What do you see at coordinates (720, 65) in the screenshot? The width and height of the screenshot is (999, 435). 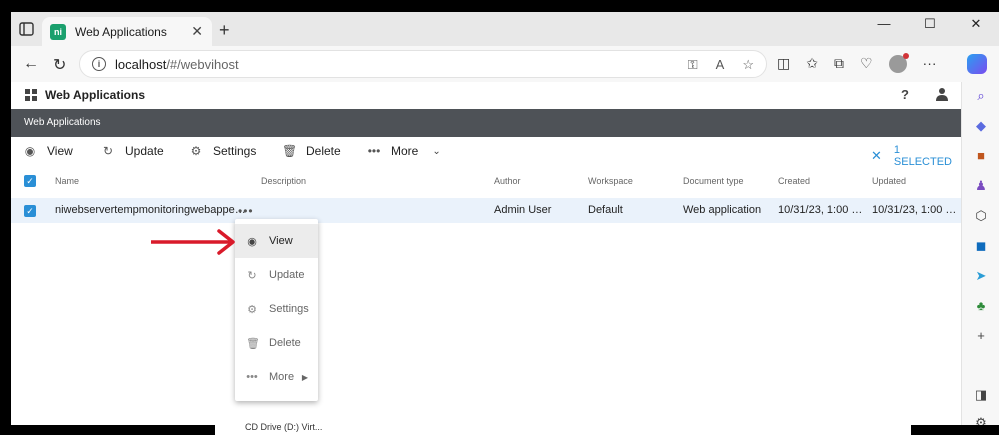 I see `read-aloud-icon: A` at bounding box center [720, 65].